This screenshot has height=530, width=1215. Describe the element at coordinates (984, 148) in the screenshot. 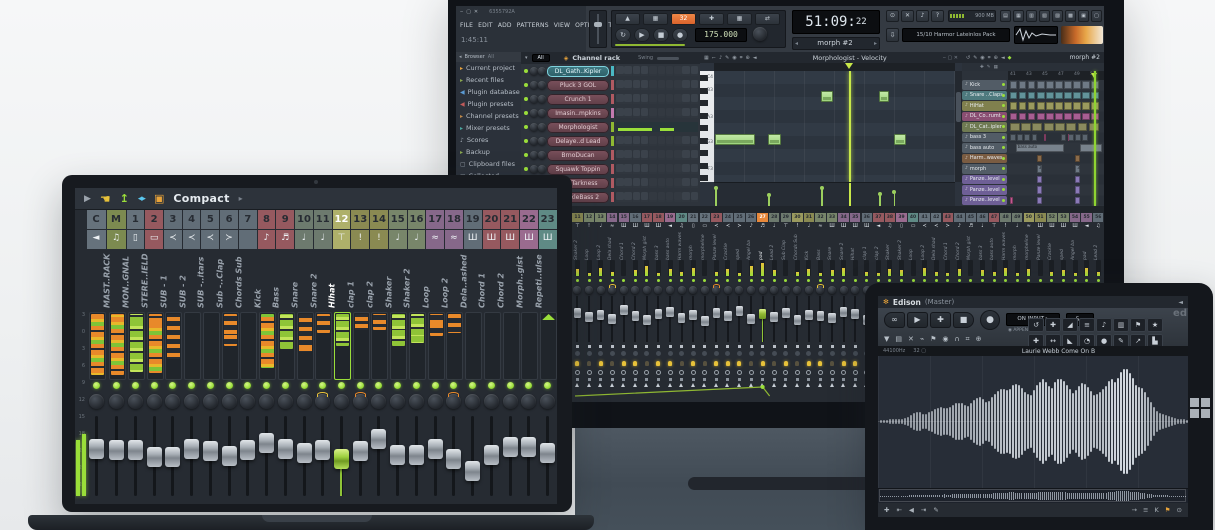

I see `track-header: ♪ bass auto` at that location.